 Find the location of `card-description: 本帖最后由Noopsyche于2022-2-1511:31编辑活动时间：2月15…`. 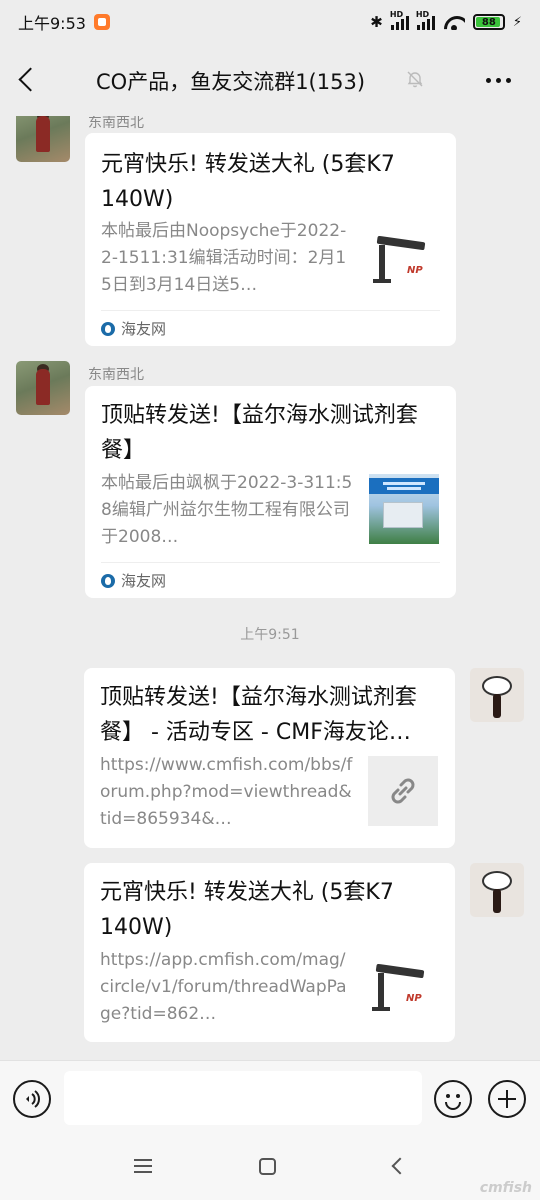

card-description: 本帖最后由Noopsyche于2022-2-1511:31编辑活动时间：2月15… is located at coordinates (224, 258).